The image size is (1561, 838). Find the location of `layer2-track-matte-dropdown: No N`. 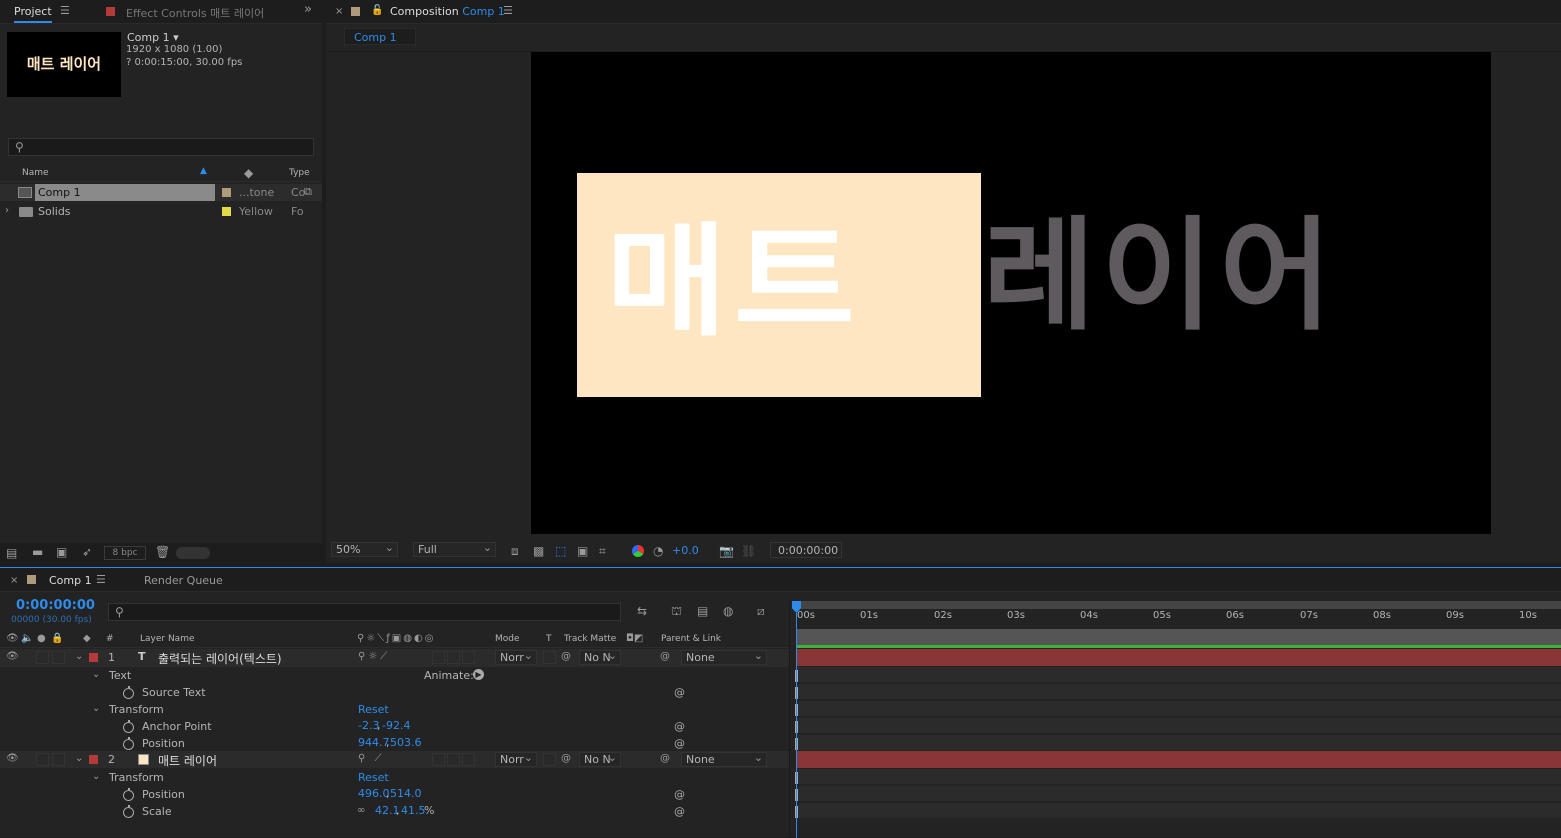

layer2-track-matte-dropdown: No N is located at coordinates (600, 759).